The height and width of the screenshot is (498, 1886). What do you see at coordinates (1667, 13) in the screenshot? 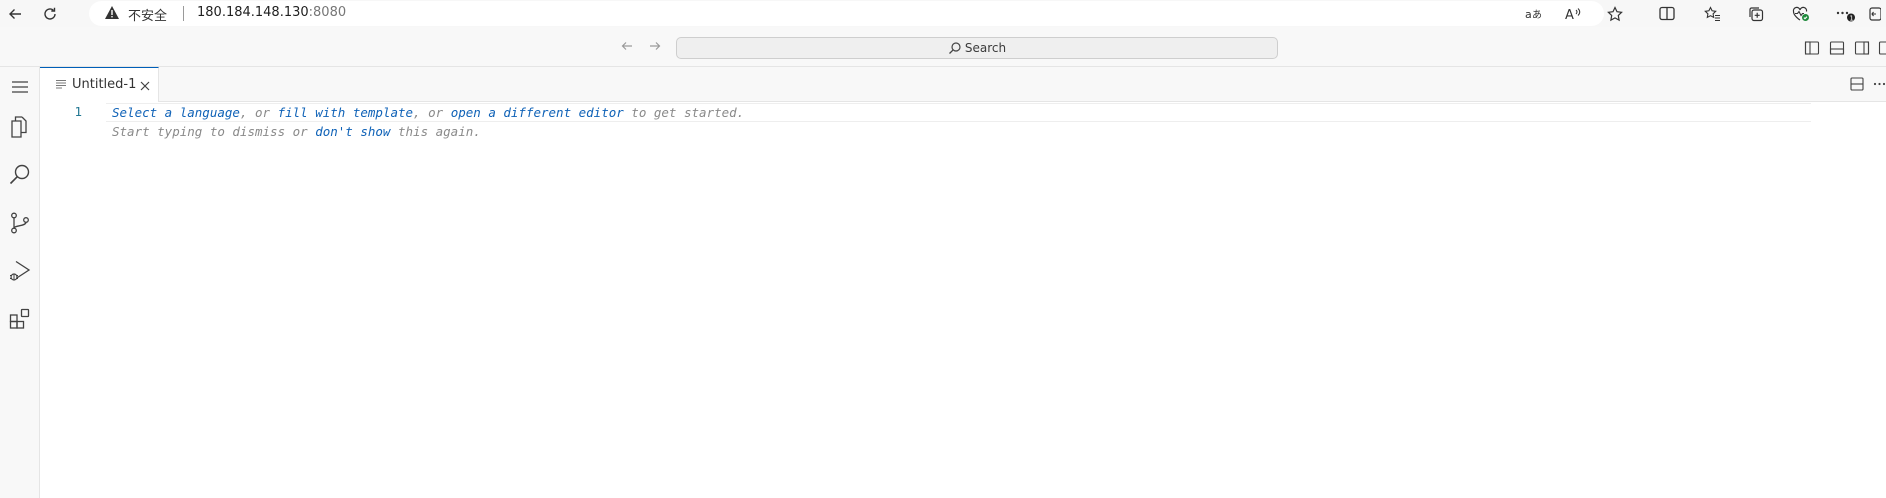
I see `split-screen-icon` at bounding box center [1667, 13].